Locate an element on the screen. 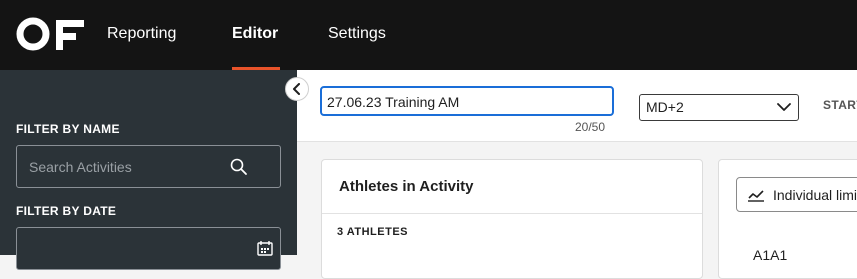 The image size is (857, 279). card-divider is located at coordinates (512, 213).